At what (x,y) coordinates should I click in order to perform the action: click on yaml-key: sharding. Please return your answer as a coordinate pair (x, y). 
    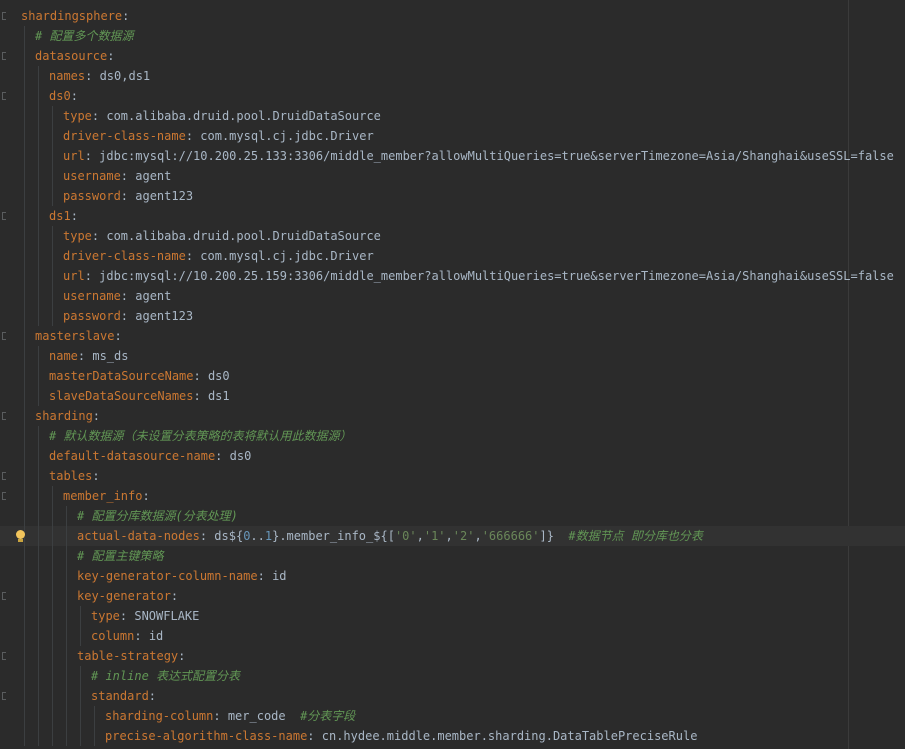
    Looking at the image, I should click on (64, 416).